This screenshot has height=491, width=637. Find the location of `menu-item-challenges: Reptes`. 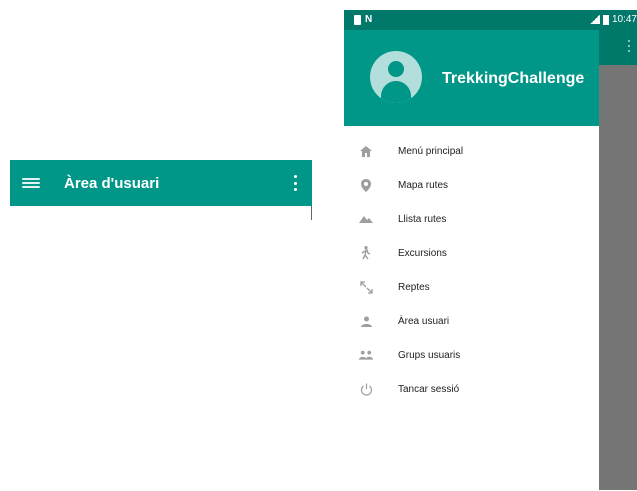

menu-item-challenges: Reptes is located at coordinates (471, 287).